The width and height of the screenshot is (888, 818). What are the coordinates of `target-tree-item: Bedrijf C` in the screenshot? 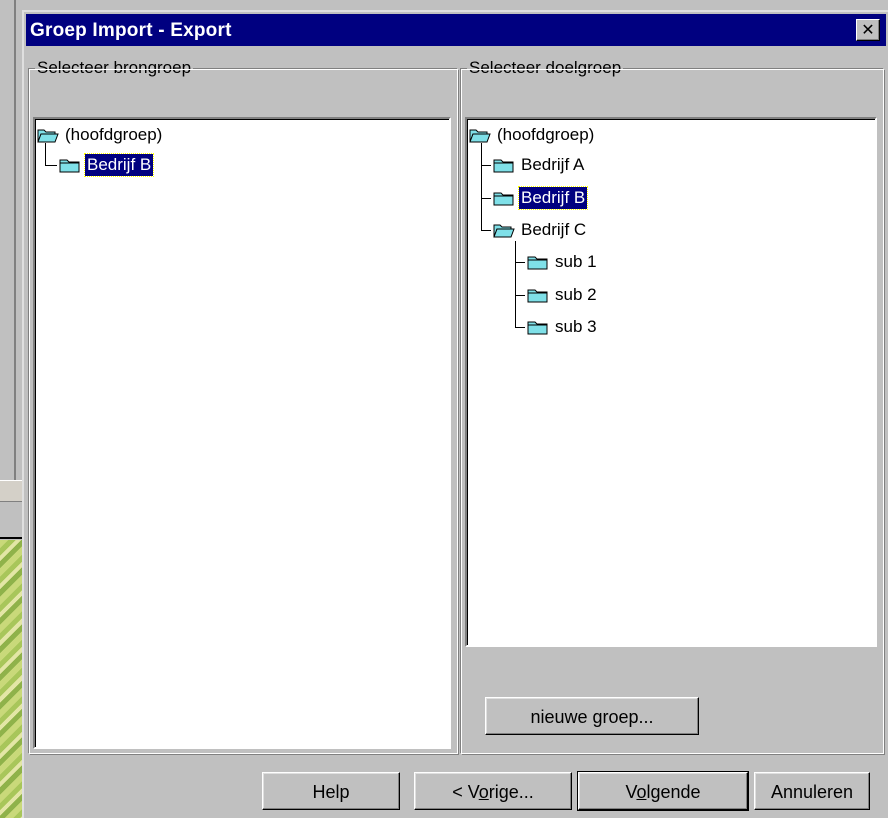 It's located at (540, 230).